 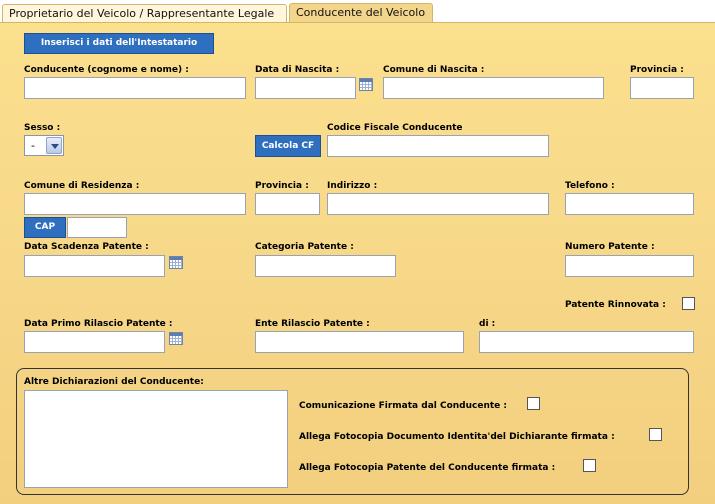 I want to click on sex-select-value: -, so click(x=33, y=145).